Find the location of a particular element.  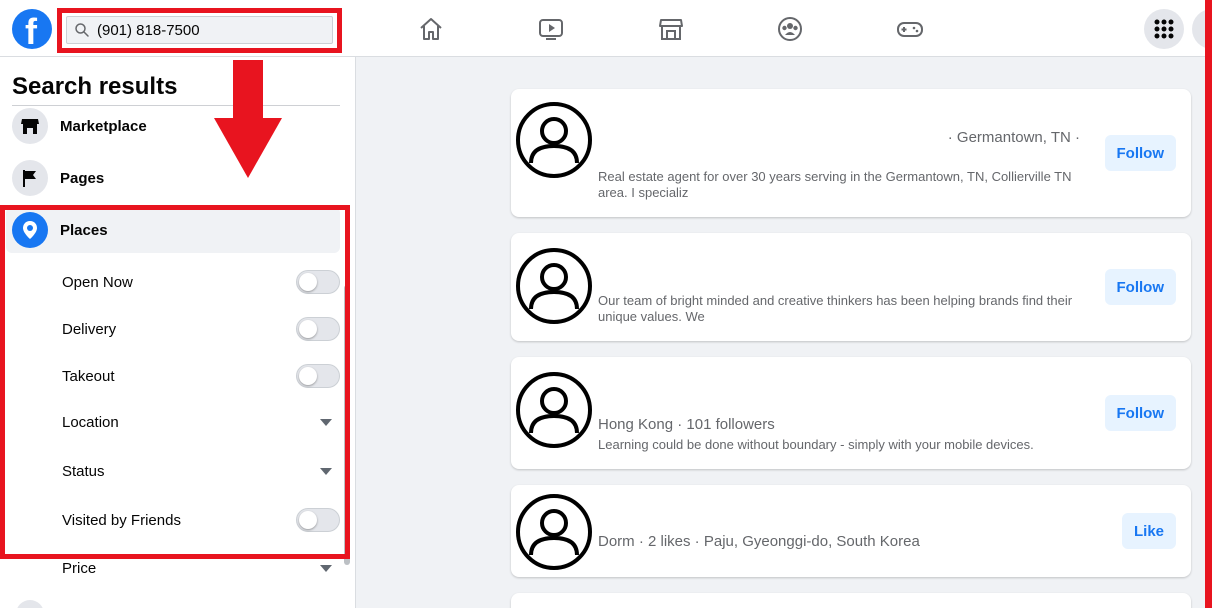

shop-icon is located at coordinates (30, 126).